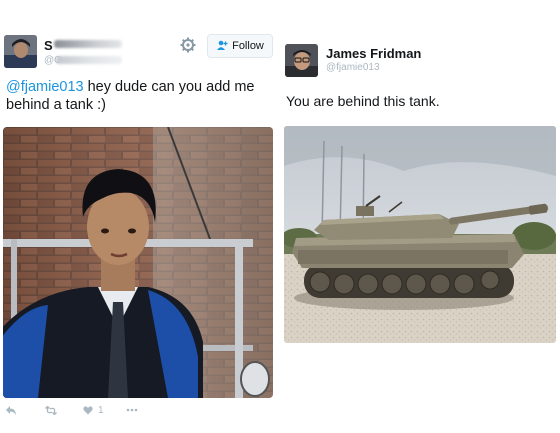 This screenshot has height=433, width=560. What do you see at coordinates (373, 53) in the screenshot?
I see `author-name: James Fridman` at bounding box center [373, 53].